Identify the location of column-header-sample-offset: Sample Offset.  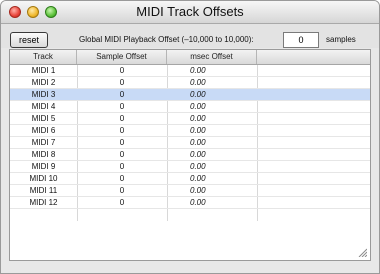
(122, 57).